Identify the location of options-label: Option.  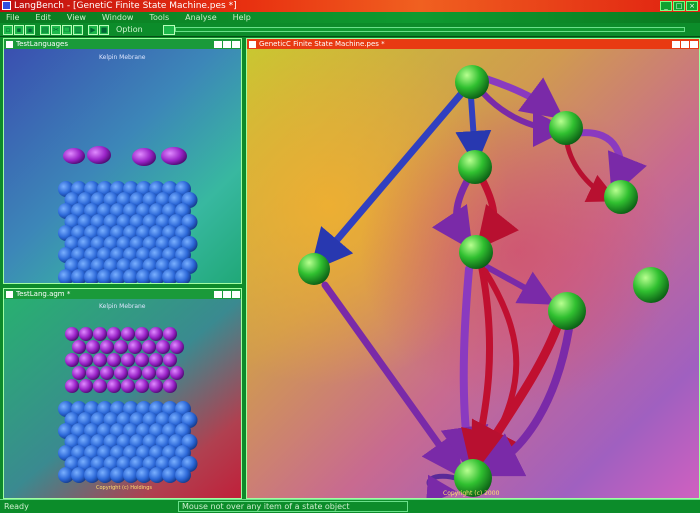
(129, 29).